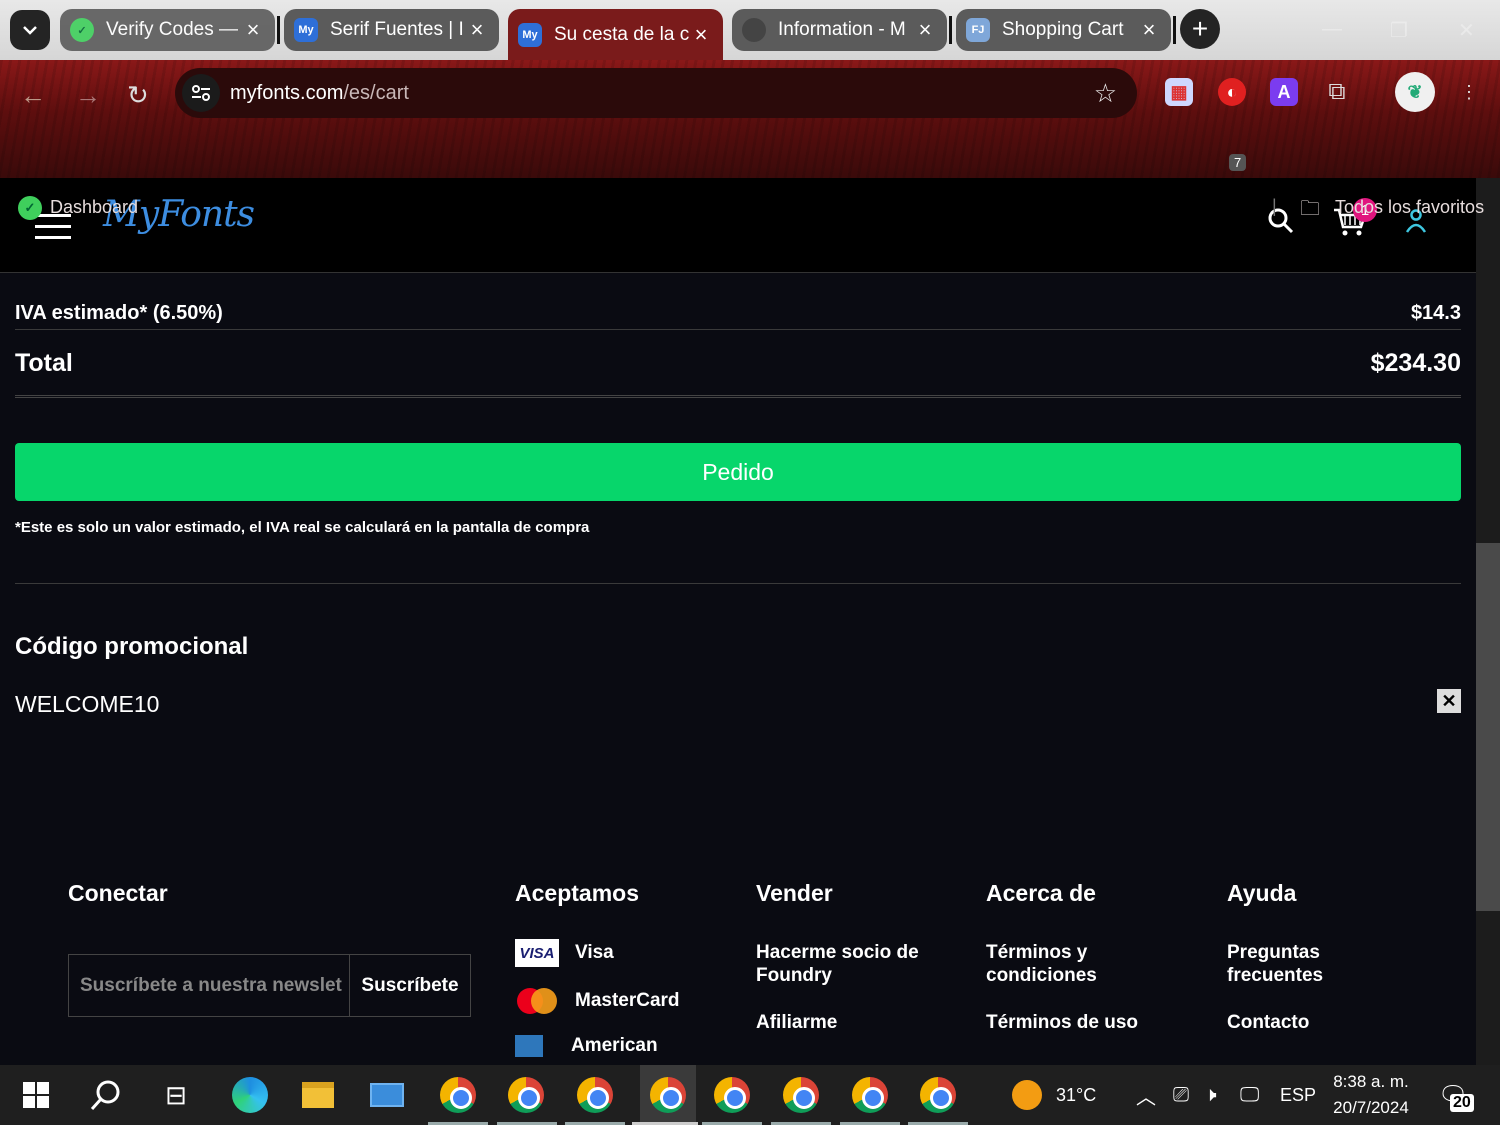 Image resolution: width=1500 pixels, height=1125 pixels. What do you see at coordinates (1409, 207) in the screenshot?
I see `bookmark-all-favorites: Todos los favoritos` at bounding box center [1409, 207].